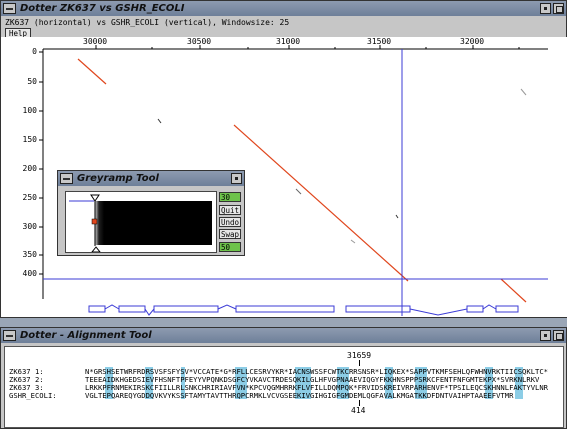 The height and width of the screenshot is (429, 567). I want to click on y-tick-label: 100, so click(29, 110).